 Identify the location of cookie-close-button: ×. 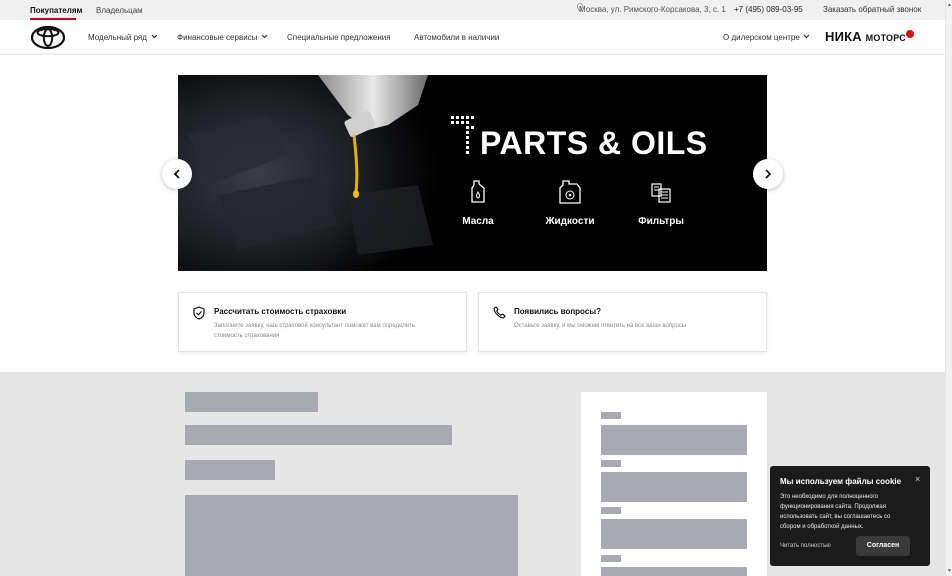
(917, 479).